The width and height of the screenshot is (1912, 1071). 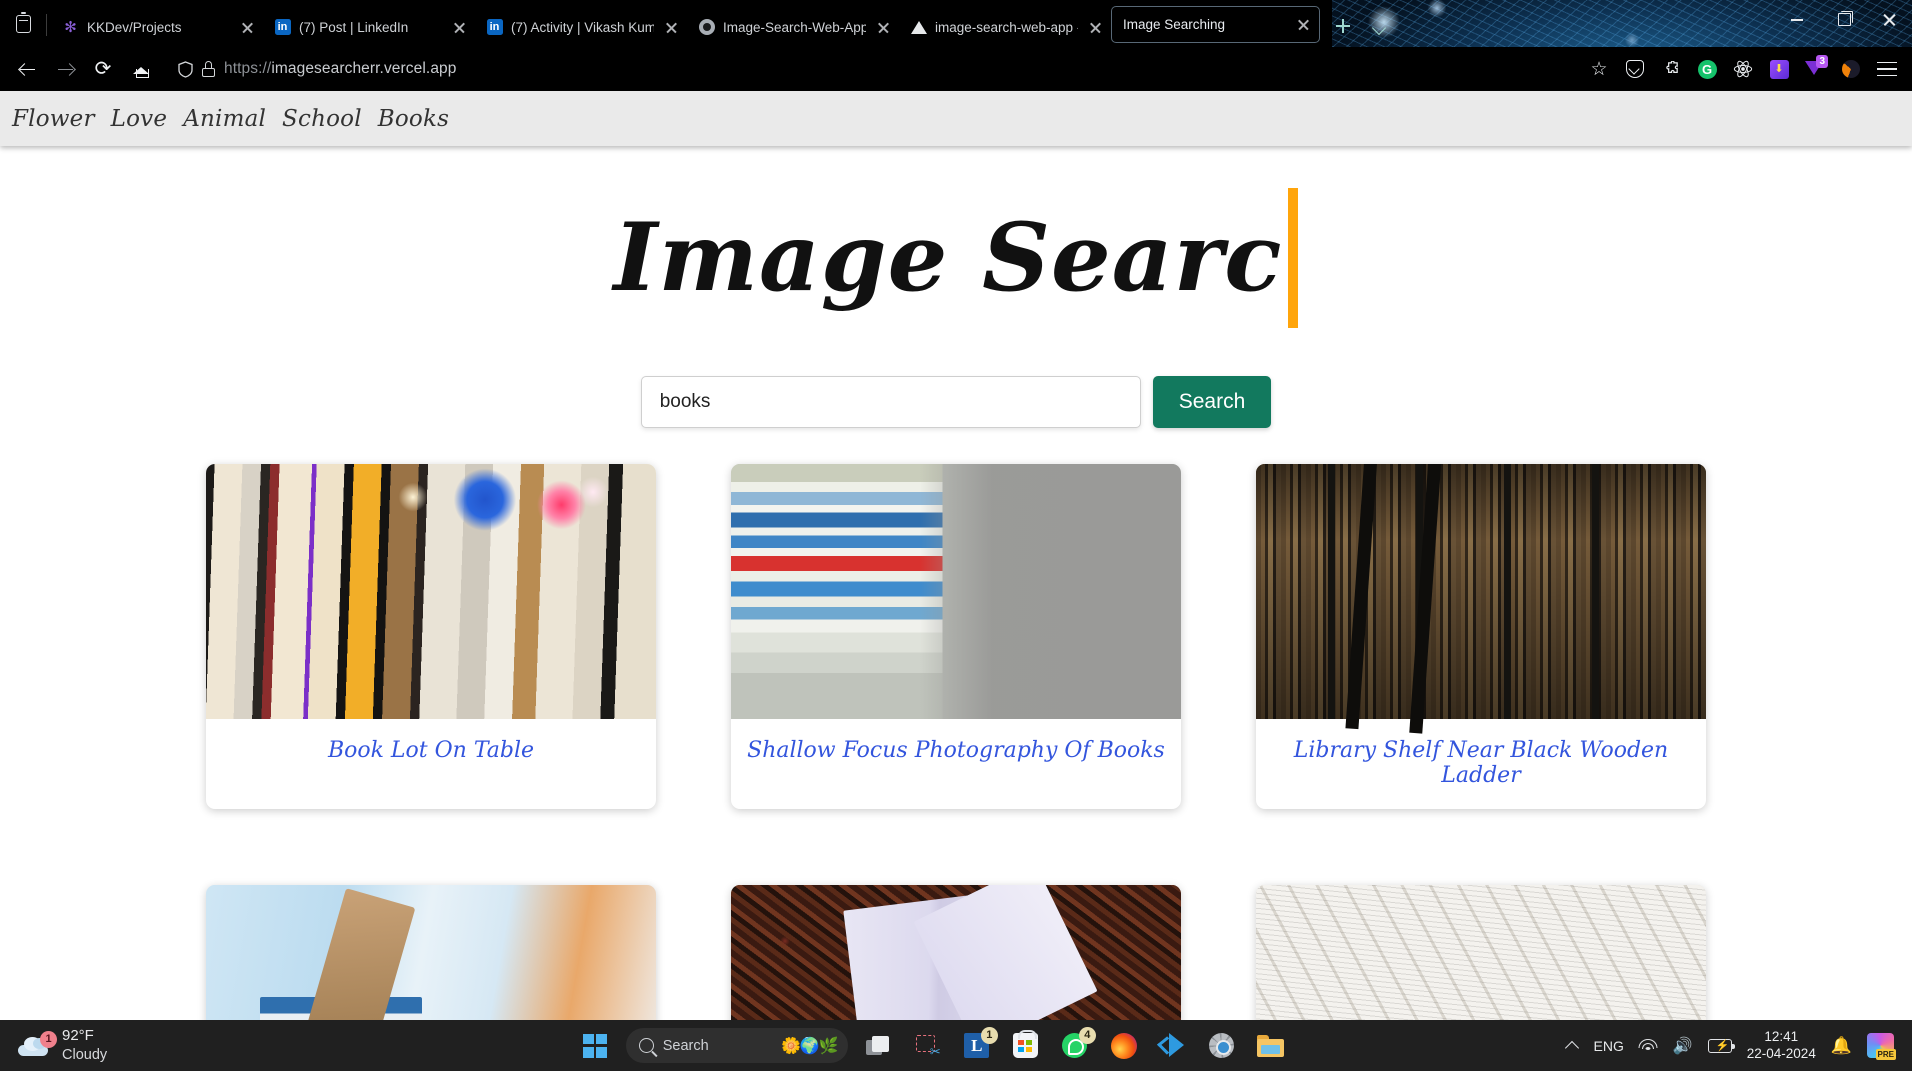 I want to click on result-card: Book Lot On Table, so click(x=431, y=636).